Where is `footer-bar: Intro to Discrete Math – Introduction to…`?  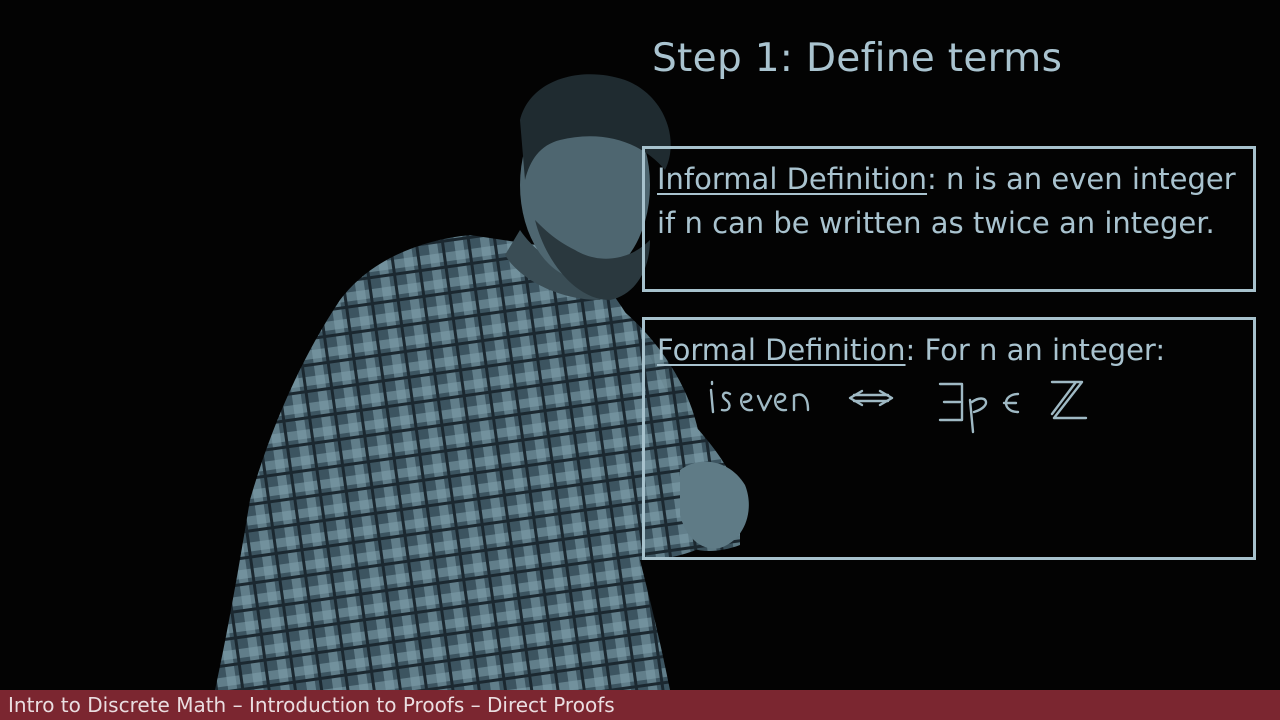
footer-bar: Intro to Discrete Math – Introduction to… is located at coordinates (640, 705).